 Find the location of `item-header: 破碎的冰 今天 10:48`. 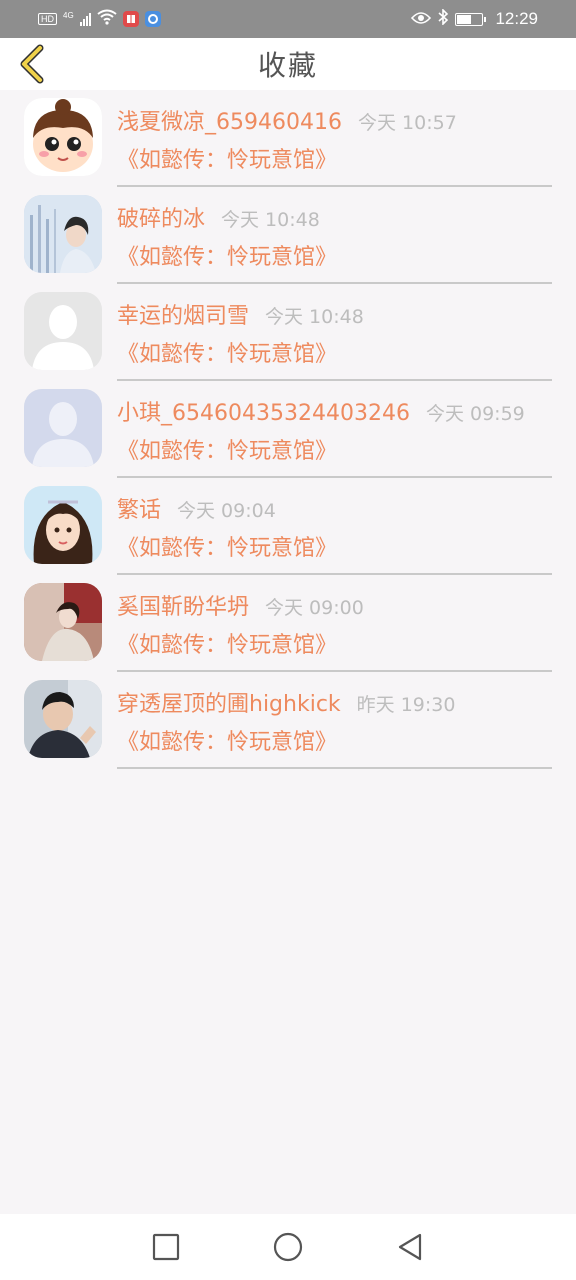

item-header: 破碎的冰 今天 10:48 is located at coordinates (334, 217).